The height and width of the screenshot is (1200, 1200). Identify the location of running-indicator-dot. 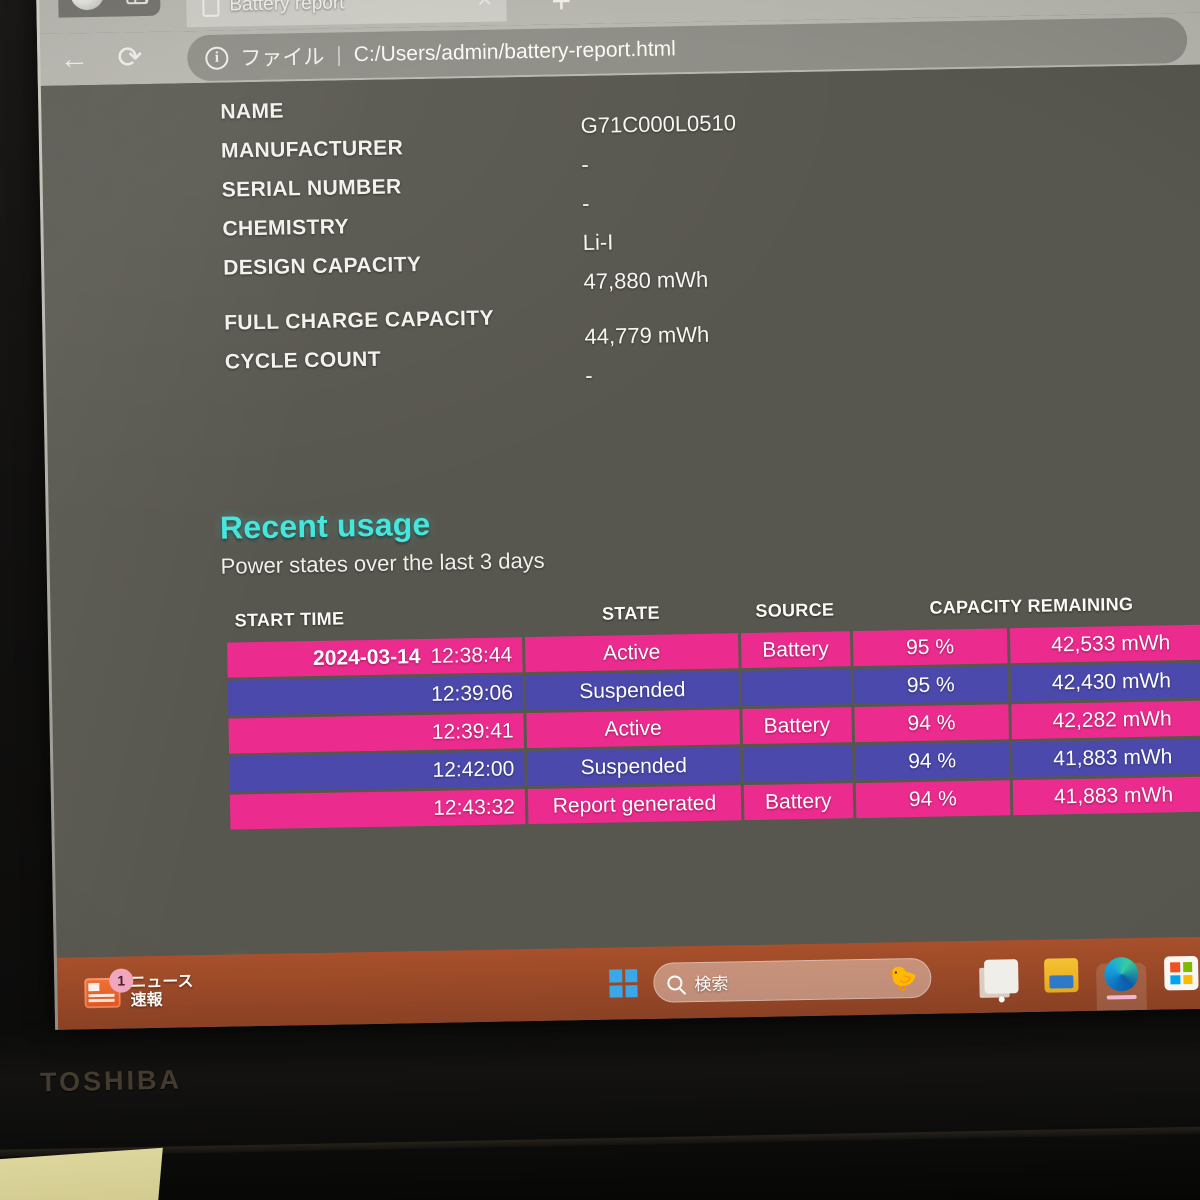
(1001, 999).